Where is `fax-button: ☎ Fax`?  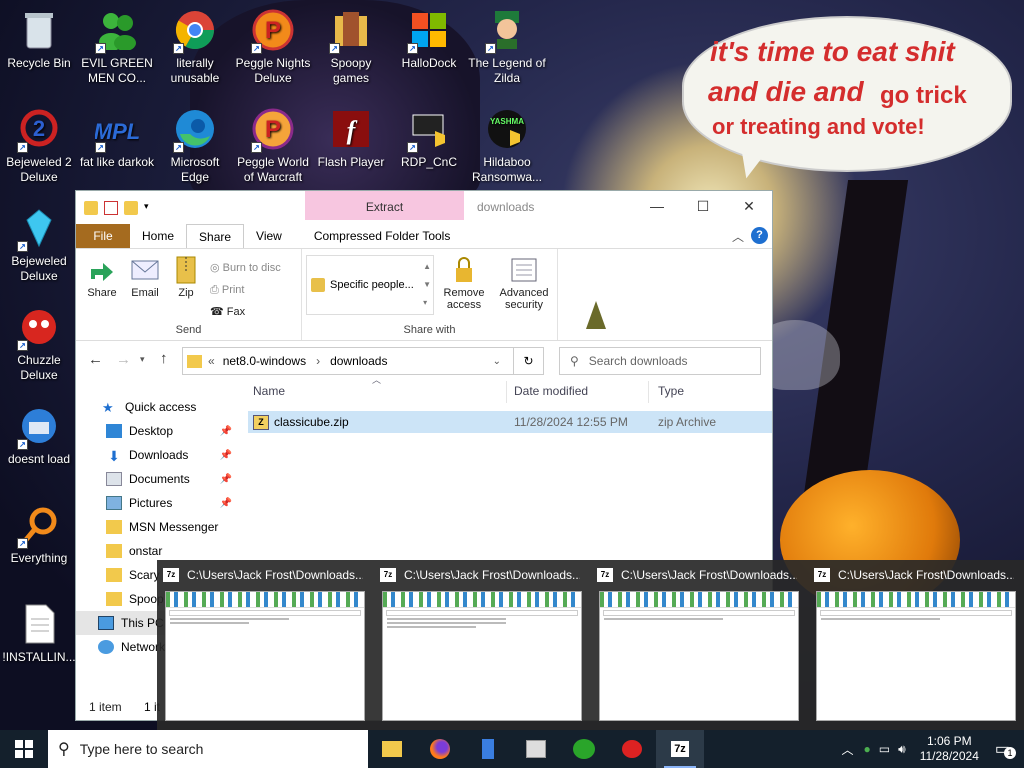
fax-button: ☎ Fax is located at coordinates (245, 312).